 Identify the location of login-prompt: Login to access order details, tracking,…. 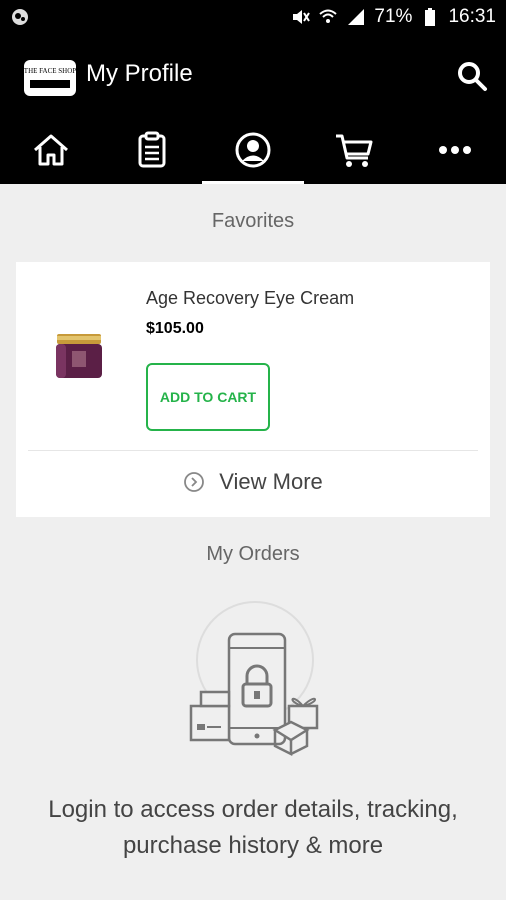
(253, 827).